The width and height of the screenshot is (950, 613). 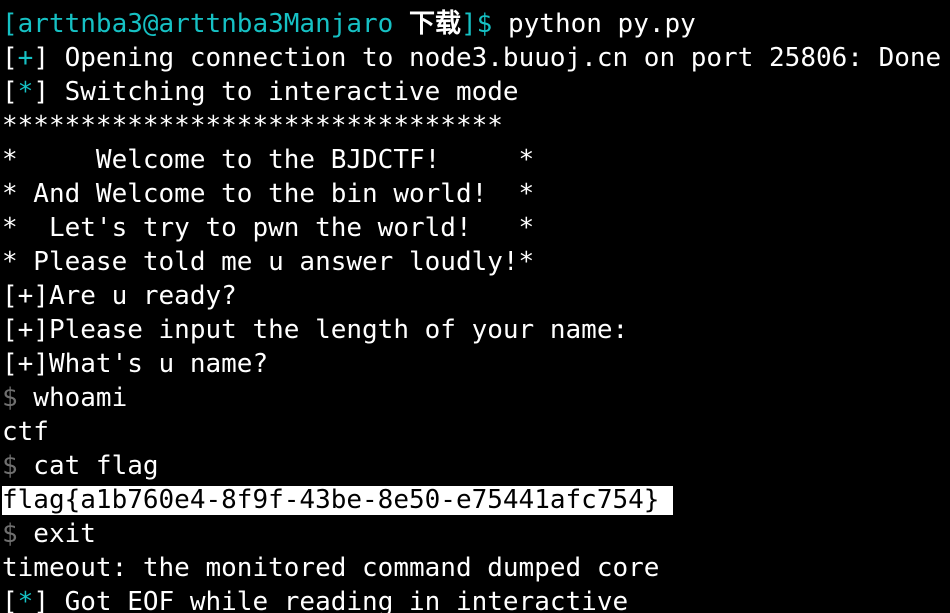 I want to click on interactive-command-line: $ exit, so click(x=476, y=534).